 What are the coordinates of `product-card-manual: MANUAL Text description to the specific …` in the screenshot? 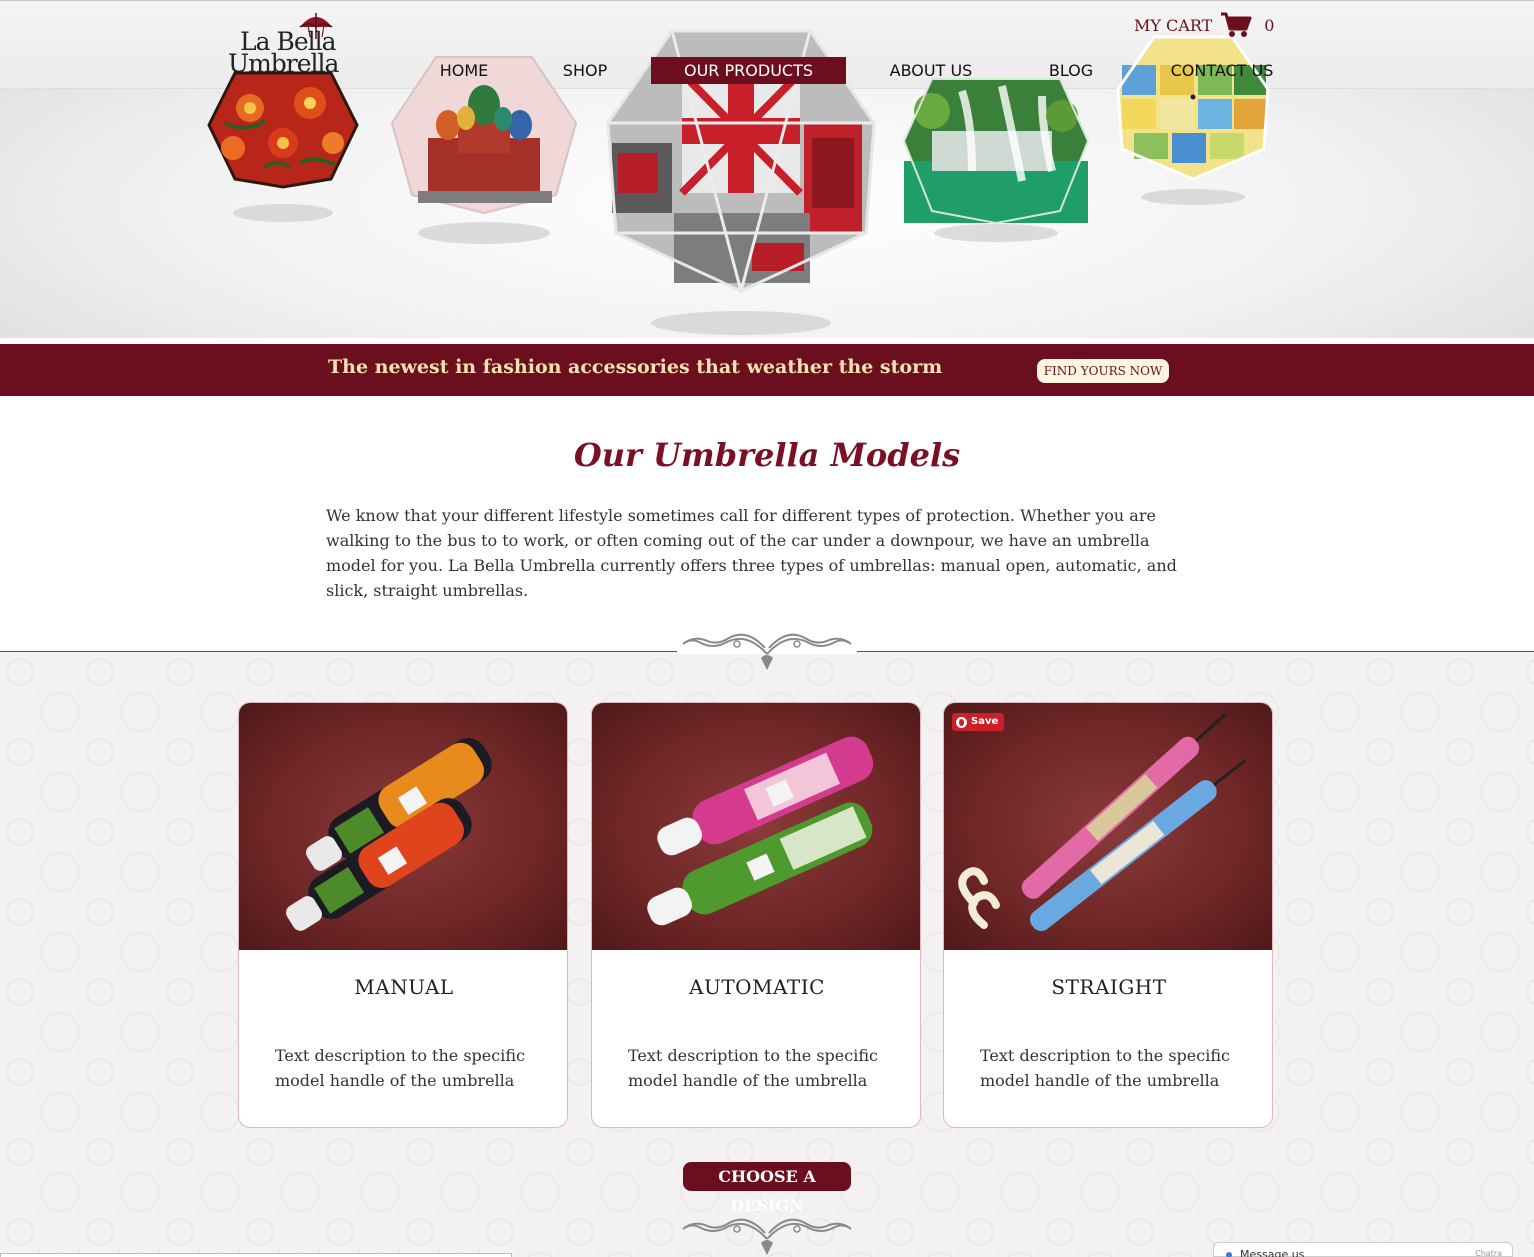 It's located at (403, 915).